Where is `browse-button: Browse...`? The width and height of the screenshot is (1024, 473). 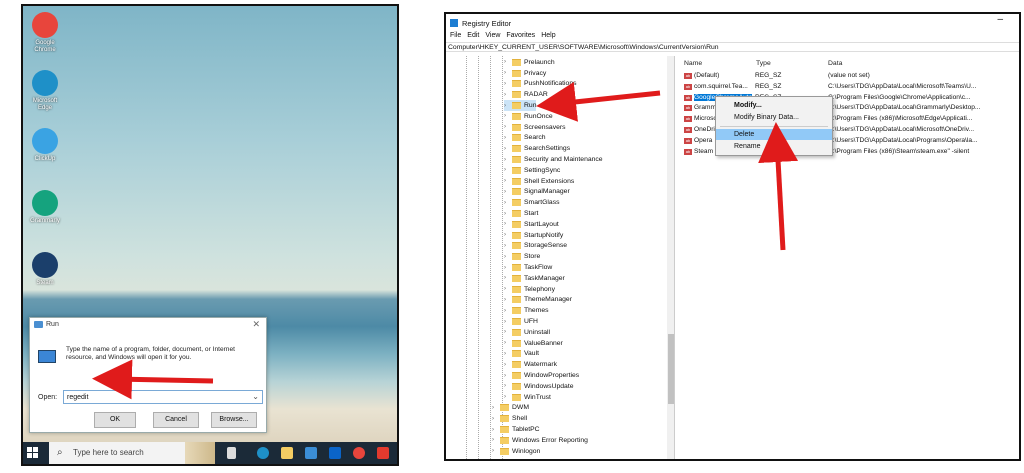 browse-button: Browse... is located at coordinates (234, 420).